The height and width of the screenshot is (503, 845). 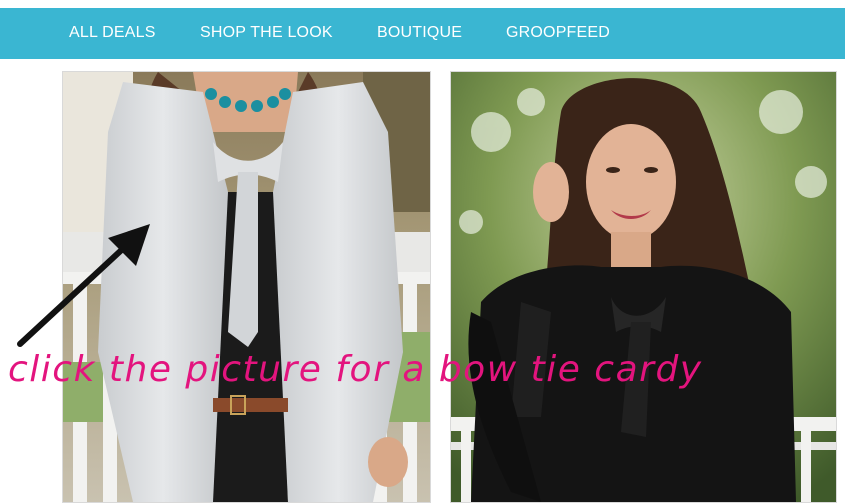 I want to click on nav-item-all-deals: ALL DEALS, so click(x=112, y=33).